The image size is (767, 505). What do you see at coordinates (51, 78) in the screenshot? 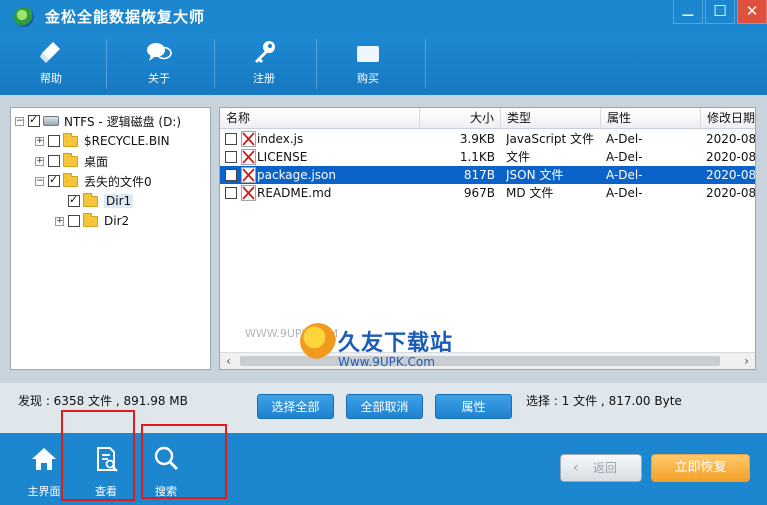
I see `help-label: 帮助` at bounding box center [51, 78].